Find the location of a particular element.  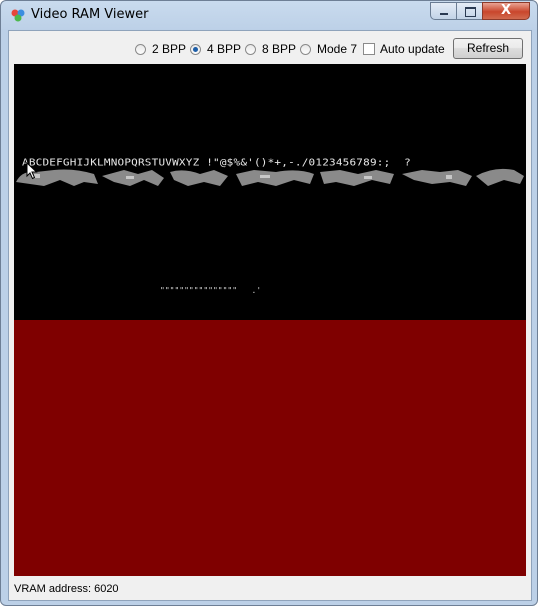

small-tile-row: """""""""""""""" .' is located at coordinates (211, 290).